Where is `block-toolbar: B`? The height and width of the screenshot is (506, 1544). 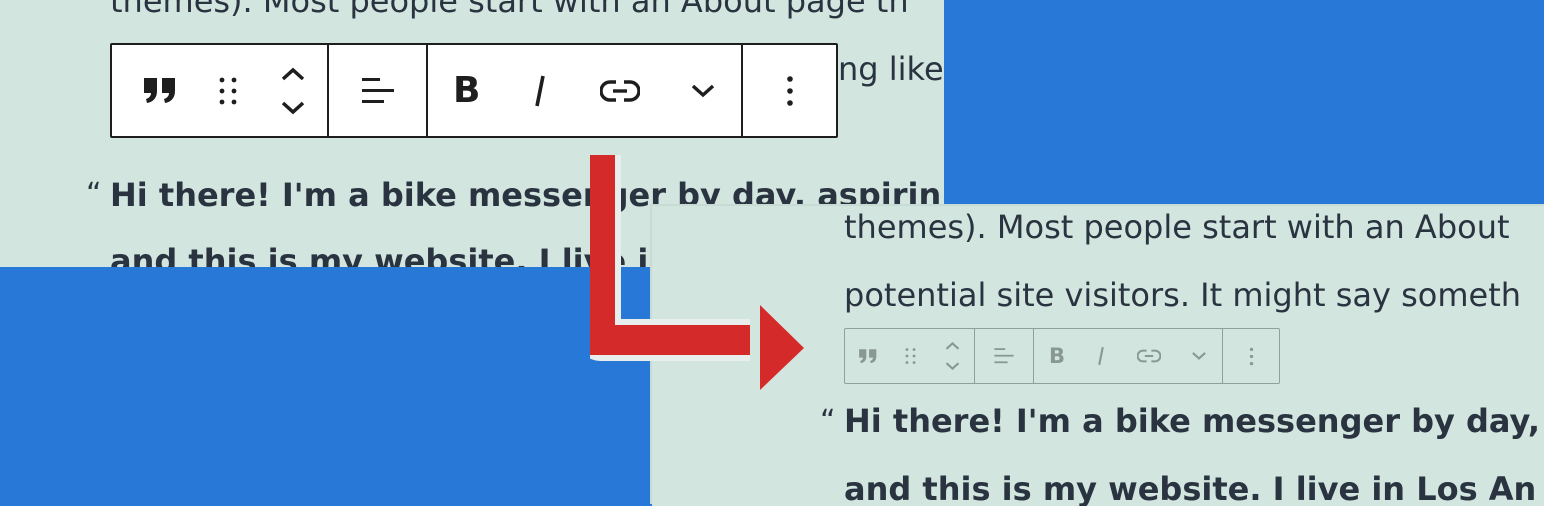 block-toolbar: B is located at coordinates (474, 90).